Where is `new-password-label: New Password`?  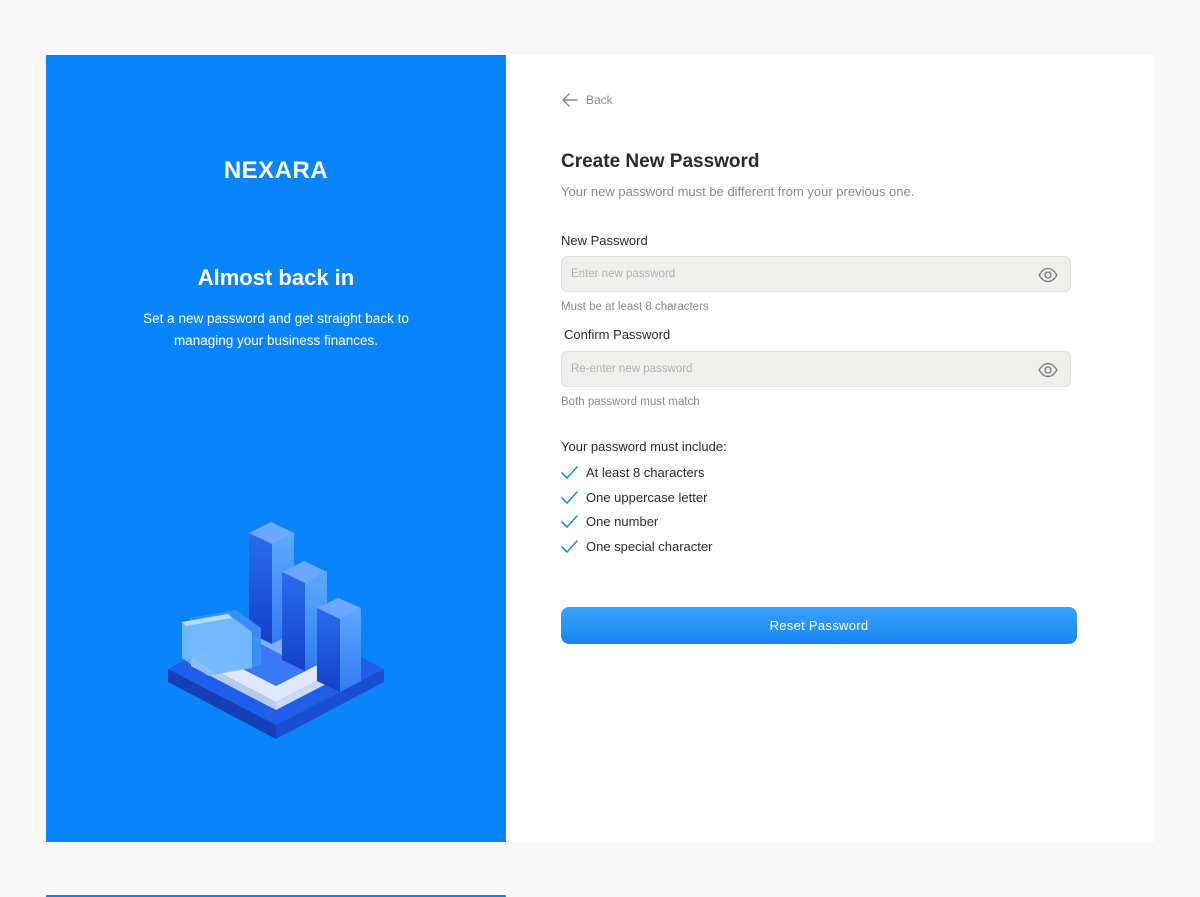 new-password-label: New Password is located at coordinates (604, 240).